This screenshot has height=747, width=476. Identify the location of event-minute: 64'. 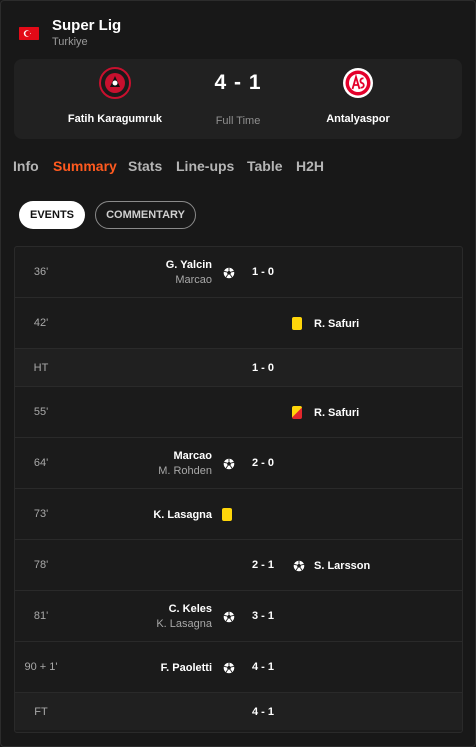
(41, 463).